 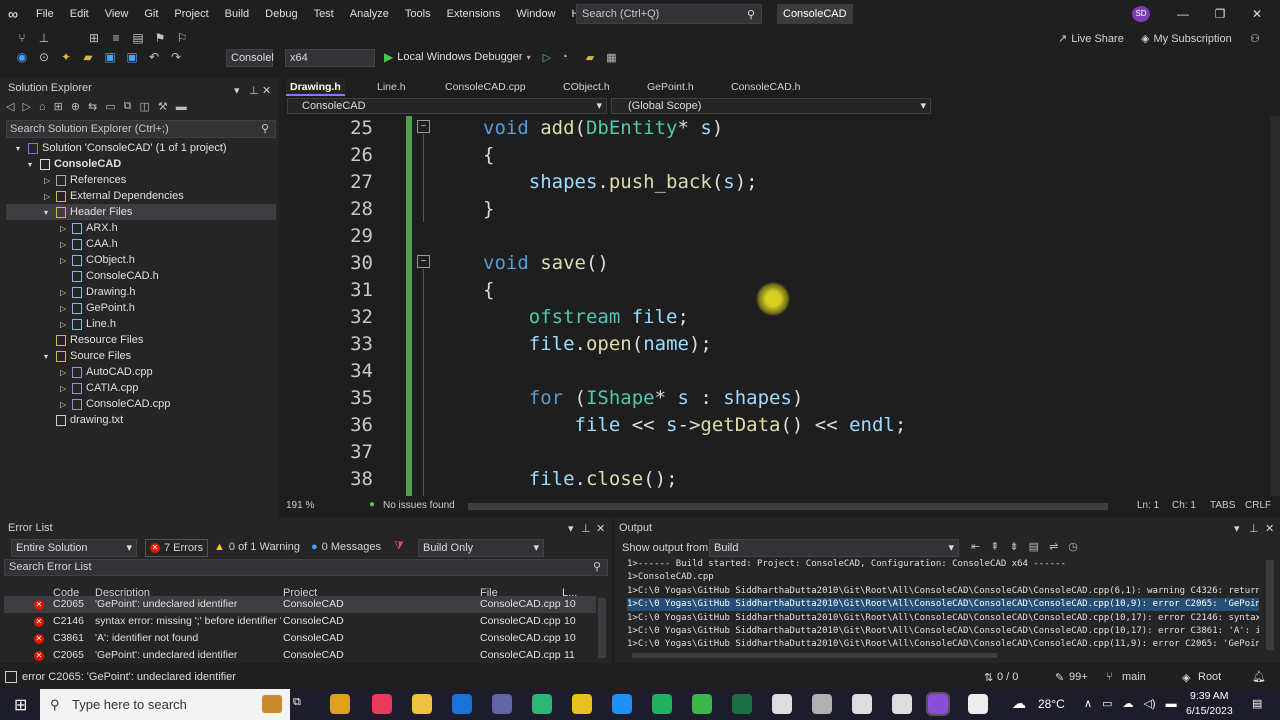 What do you see at coordinates (141, 388) in the screenshot?
I see `tree-item-catia-cpp: ▷ CATIA.cpp` at bounding box center [141, 388].